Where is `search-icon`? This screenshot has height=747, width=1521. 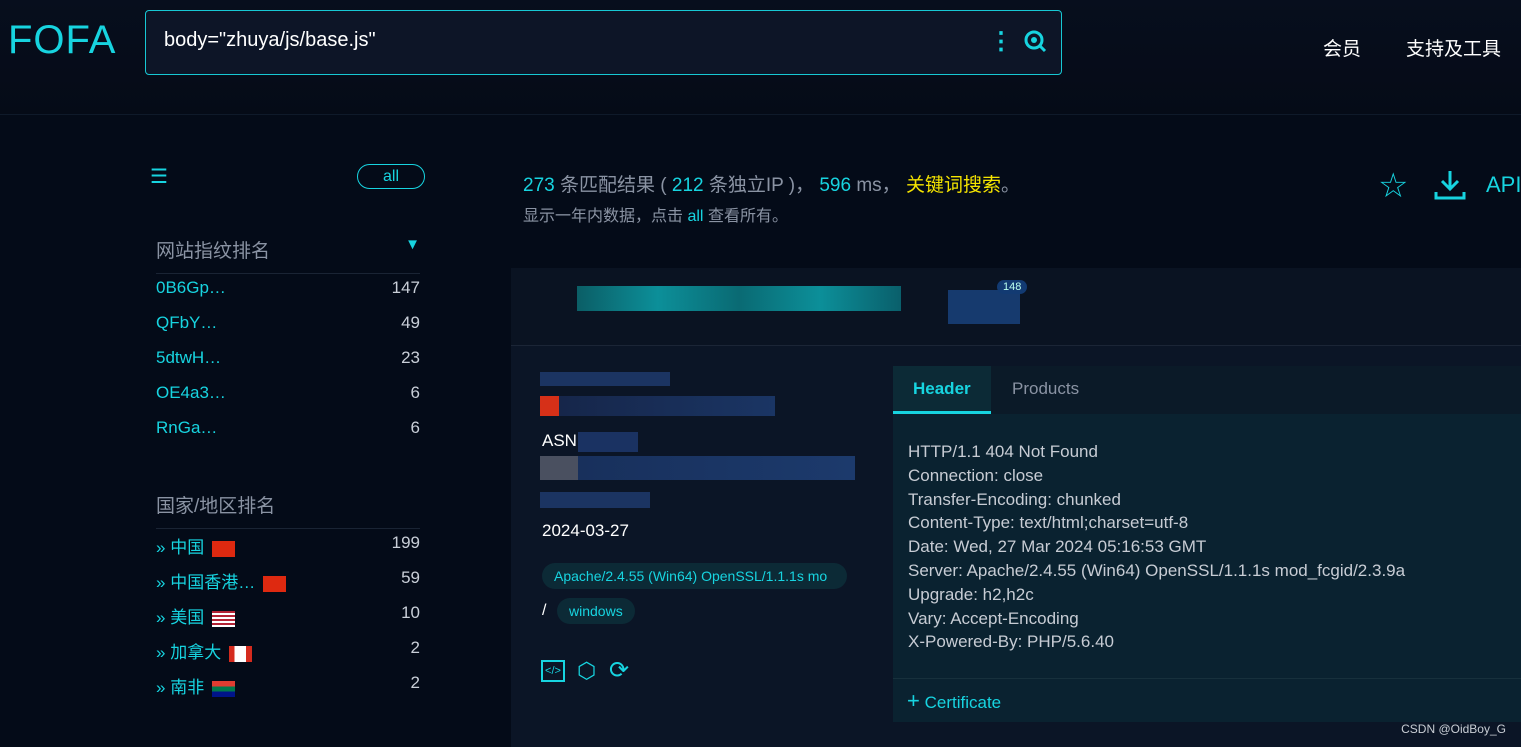
search-icon is located at coordinates (1035, 41).